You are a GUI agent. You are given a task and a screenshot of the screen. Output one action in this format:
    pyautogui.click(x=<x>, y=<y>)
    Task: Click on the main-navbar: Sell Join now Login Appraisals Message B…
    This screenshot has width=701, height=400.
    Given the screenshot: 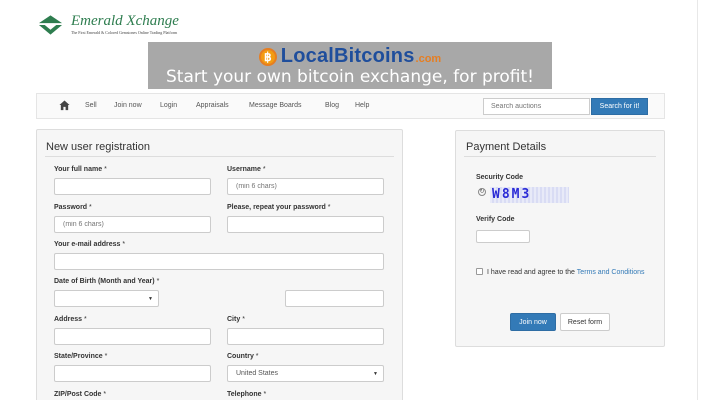 What is the action you would take?
    pyautogui.click(x=350, y=106)
    